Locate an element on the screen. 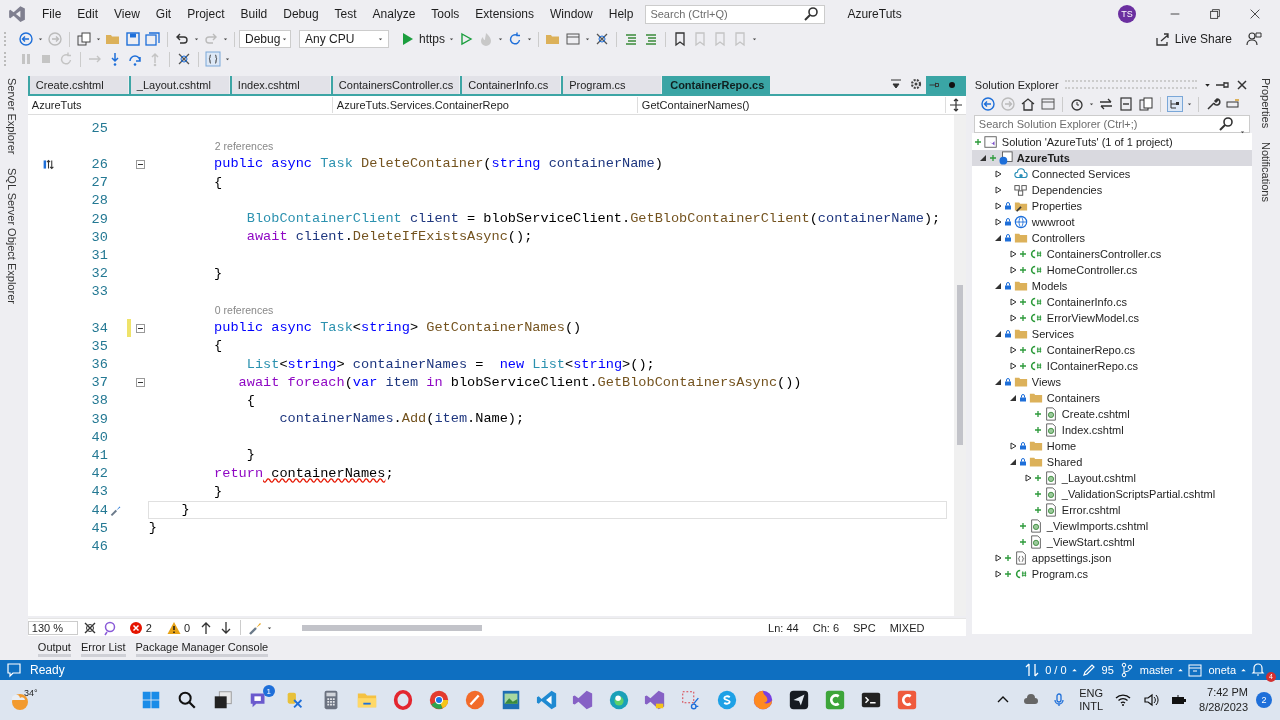 This screenshot has width=1280, height=720. repository-selector: oneta is located at coordinates (1222, 670).